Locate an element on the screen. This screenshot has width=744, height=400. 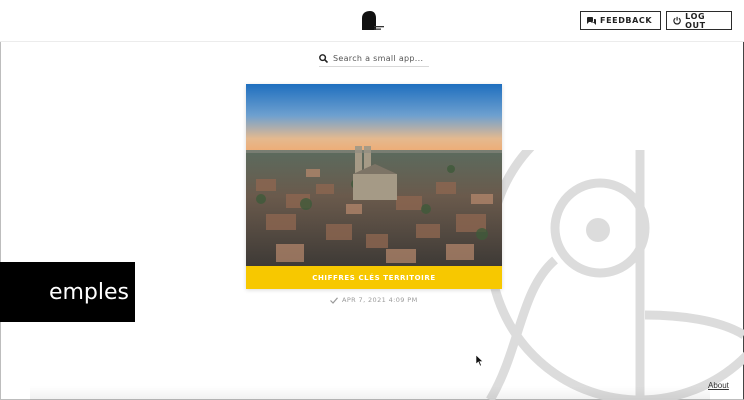
bottom-shadow is located at coordinates (370, 393).